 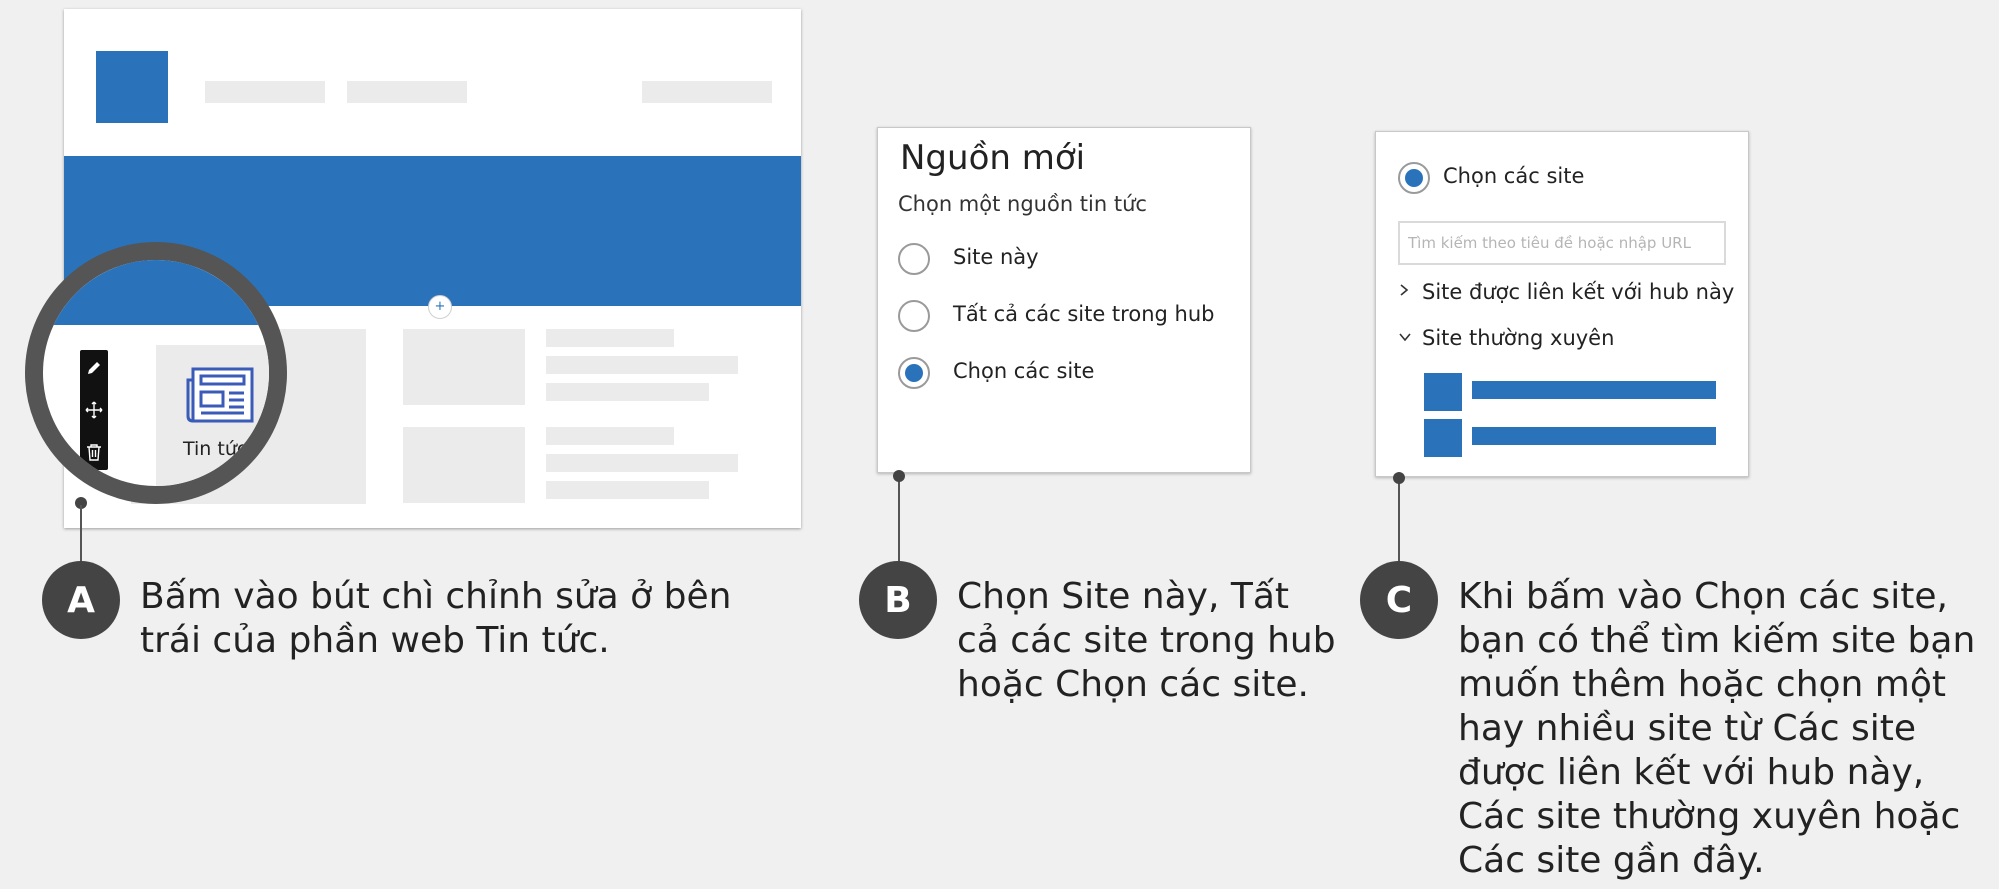 What do you see at coordinates (914, 373) in the screenshot?
I see `radio-select-sites` at bounding box center [914, 373].